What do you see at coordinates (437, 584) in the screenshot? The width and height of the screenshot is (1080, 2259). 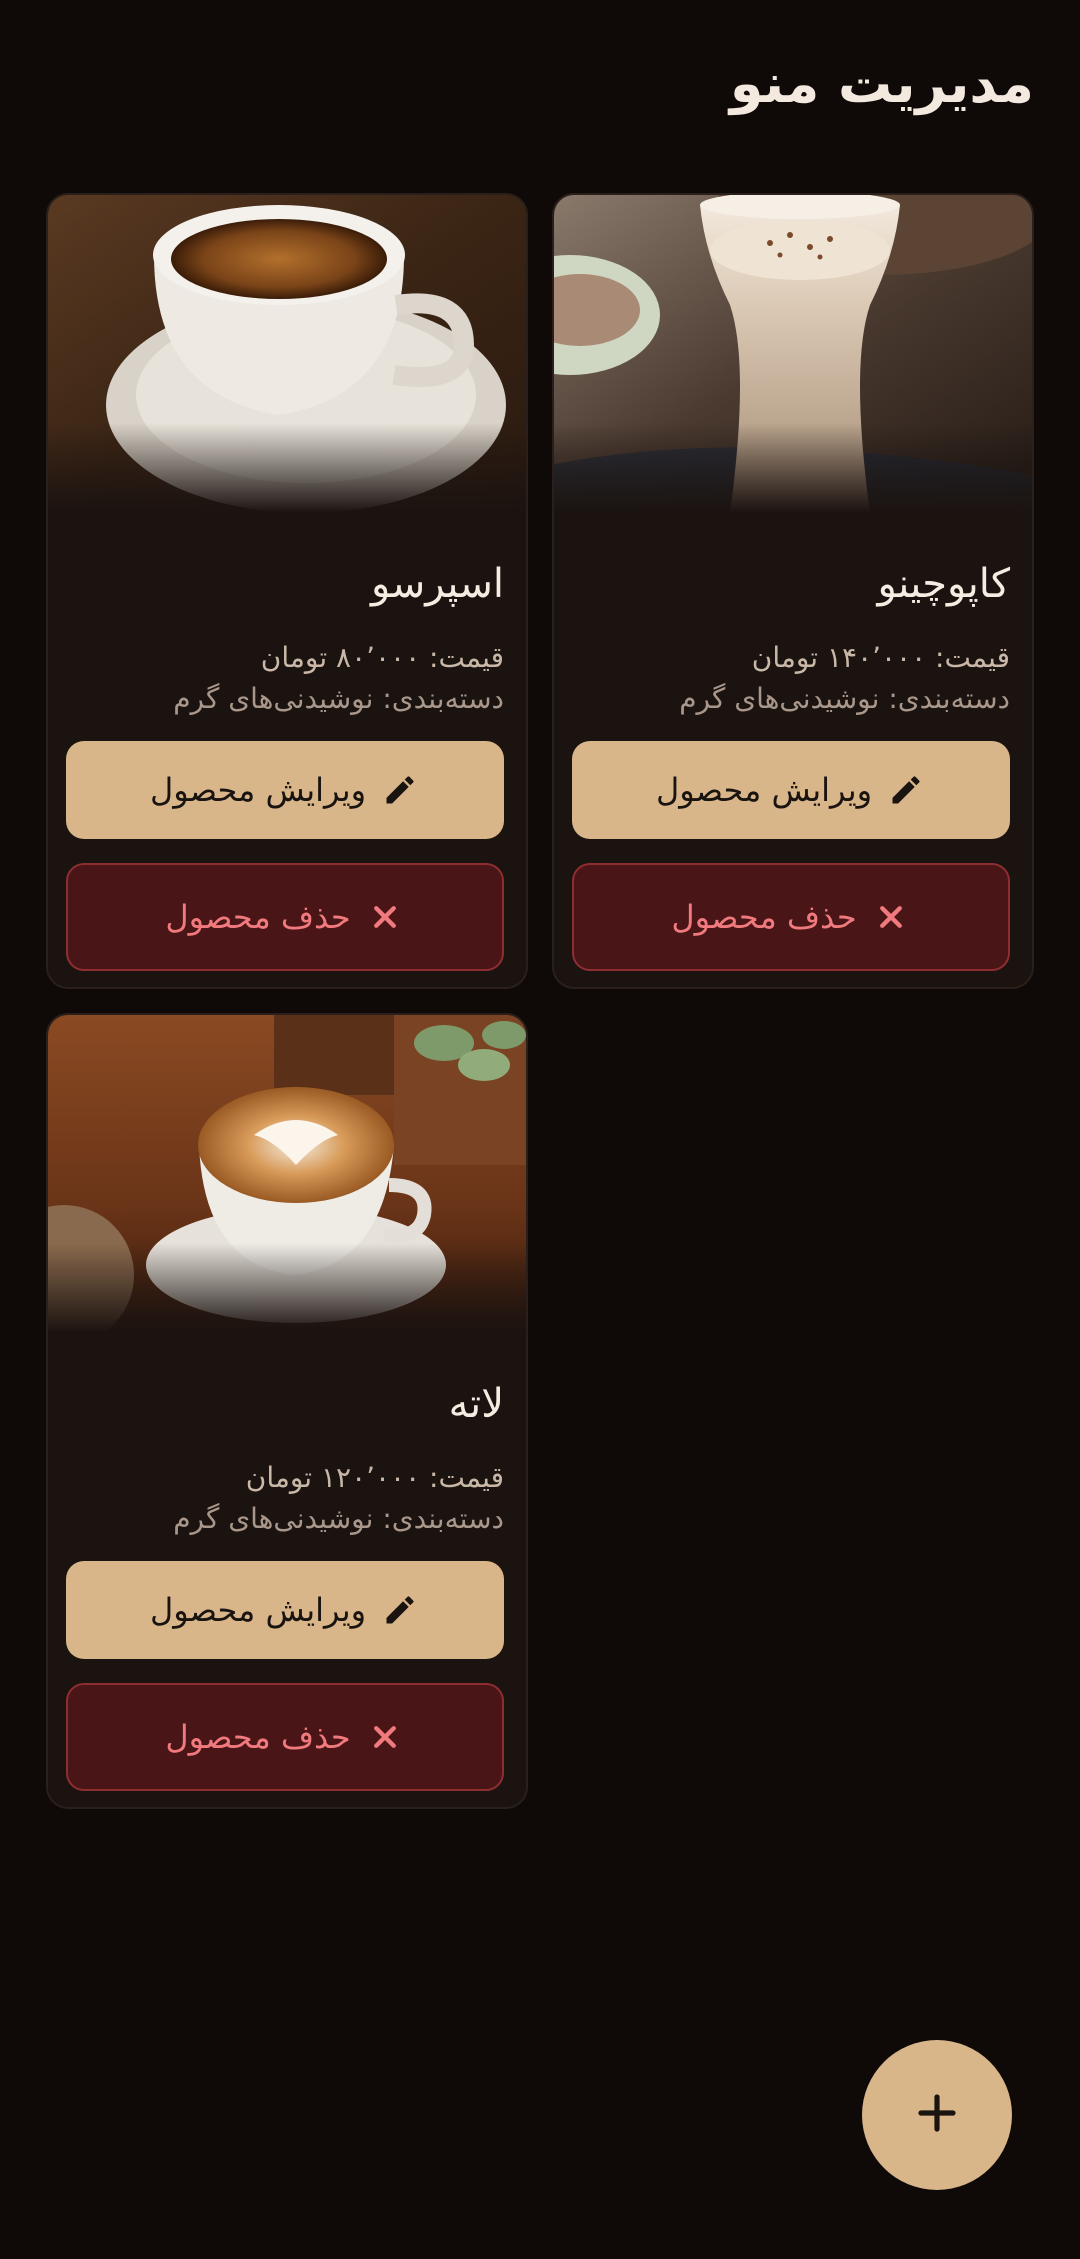 I see `product-name: اسپرسو` at bounding box center [437, 584].